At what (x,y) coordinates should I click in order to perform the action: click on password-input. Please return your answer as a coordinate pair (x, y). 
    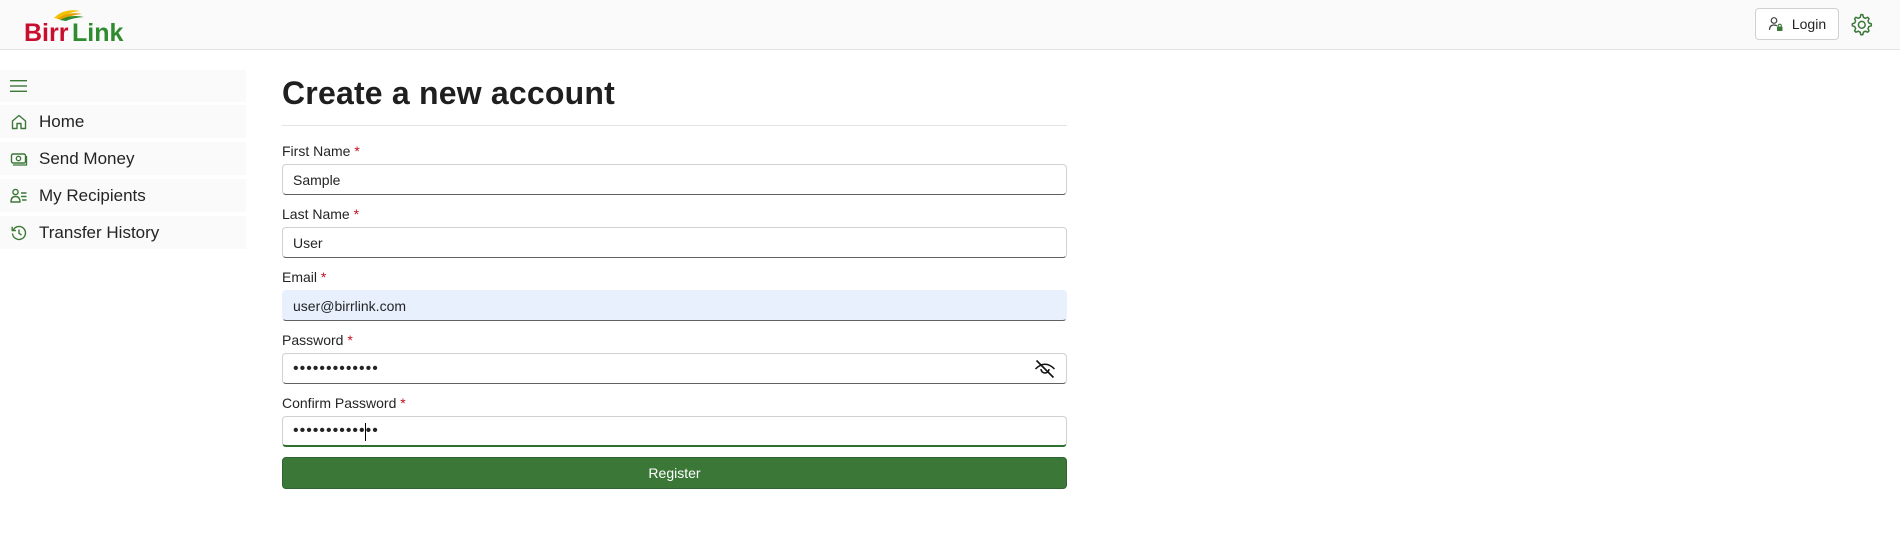
    Looking at the image, I should click on (674, 368).